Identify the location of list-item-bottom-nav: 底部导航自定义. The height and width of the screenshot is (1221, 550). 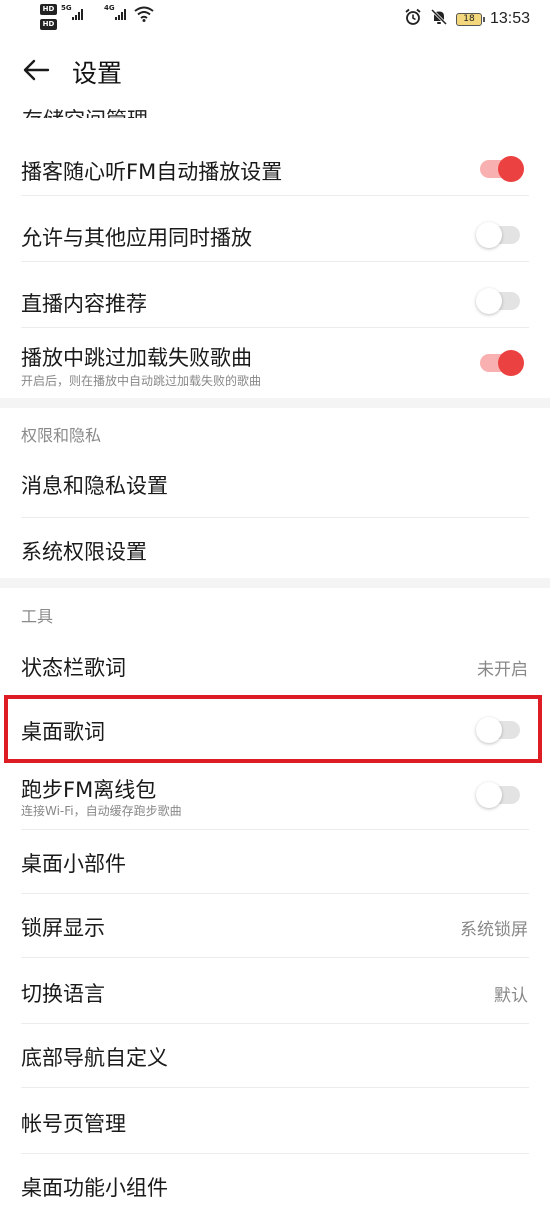
(275, 1056).